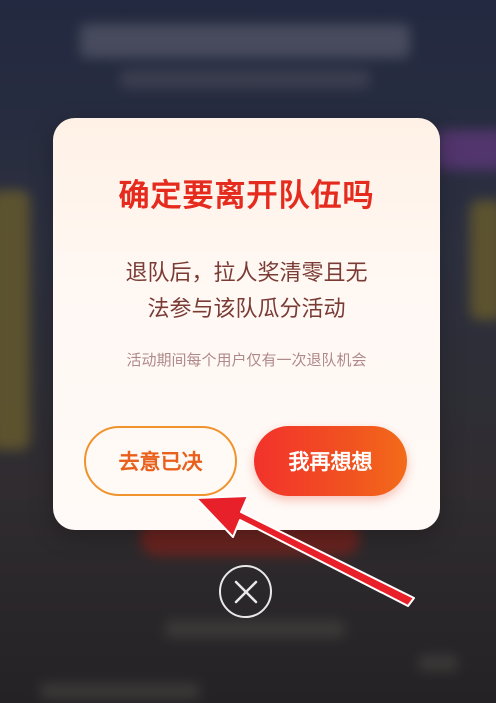  What do you see at coordinates (246, 196) in the screenshot?
I see `dialog-title: 确定要离开队伍吗` at bounding box center [246, 196].